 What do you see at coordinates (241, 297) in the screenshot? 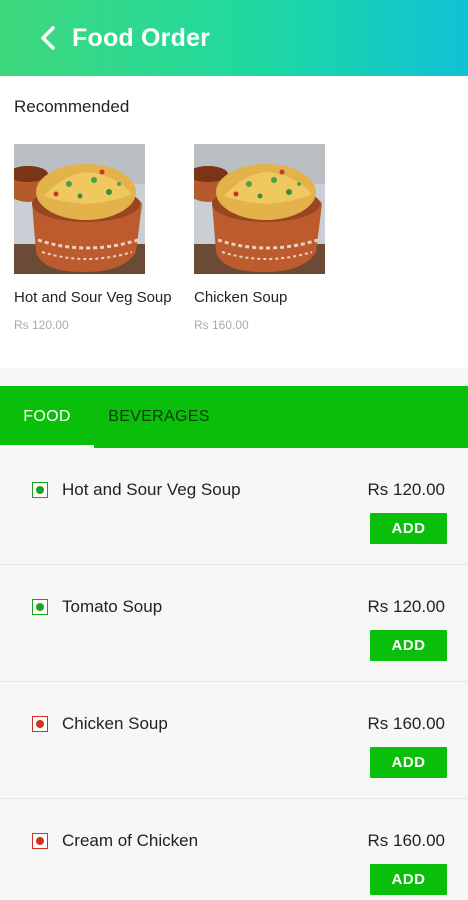
I see `recommended-item-name: Chicken Soup` at bounding box center [241, 297].